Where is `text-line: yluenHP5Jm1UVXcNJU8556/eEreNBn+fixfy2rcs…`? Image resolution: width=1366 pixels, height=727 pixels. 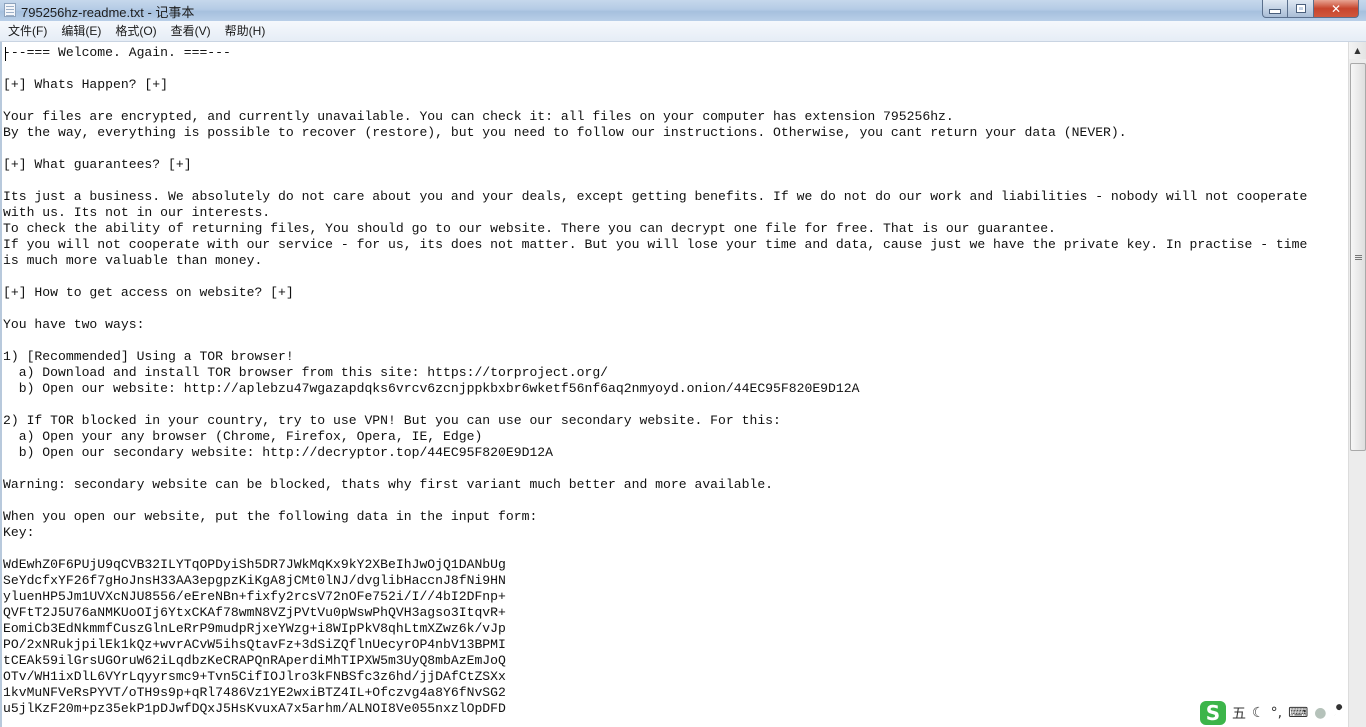 text-line: yluenHP5Jm1UVXcNJU8556/eEreNBn+fixfy2rcs… is located at coordinates (254, 596).